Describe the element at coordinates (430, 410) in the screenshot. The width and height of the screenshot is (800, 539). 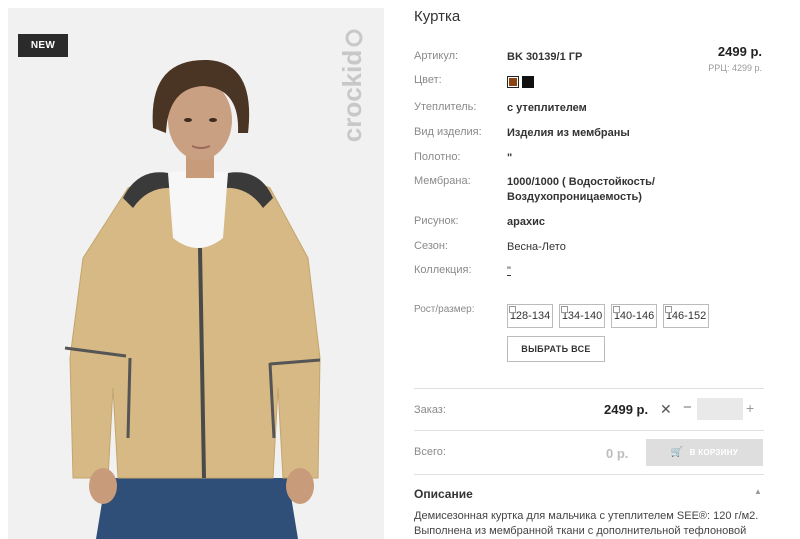
I see `order-label: Заказ:` at that location.